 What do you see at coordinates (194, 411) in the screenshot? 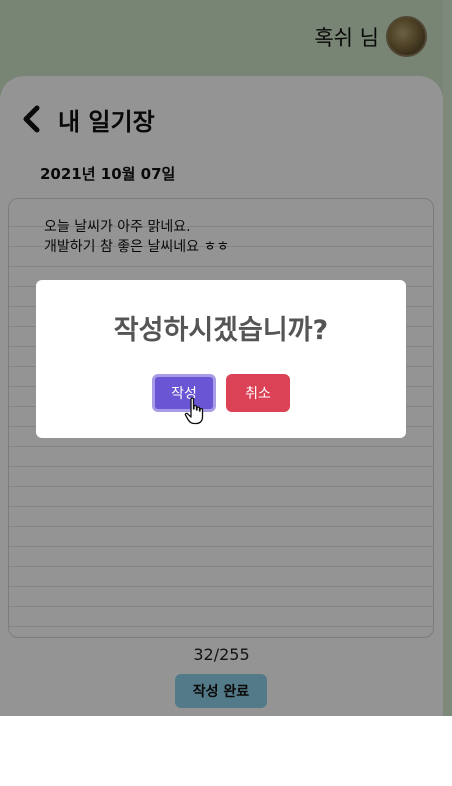
I see `hand-cursor-icon` at bounding box center [194, 411].